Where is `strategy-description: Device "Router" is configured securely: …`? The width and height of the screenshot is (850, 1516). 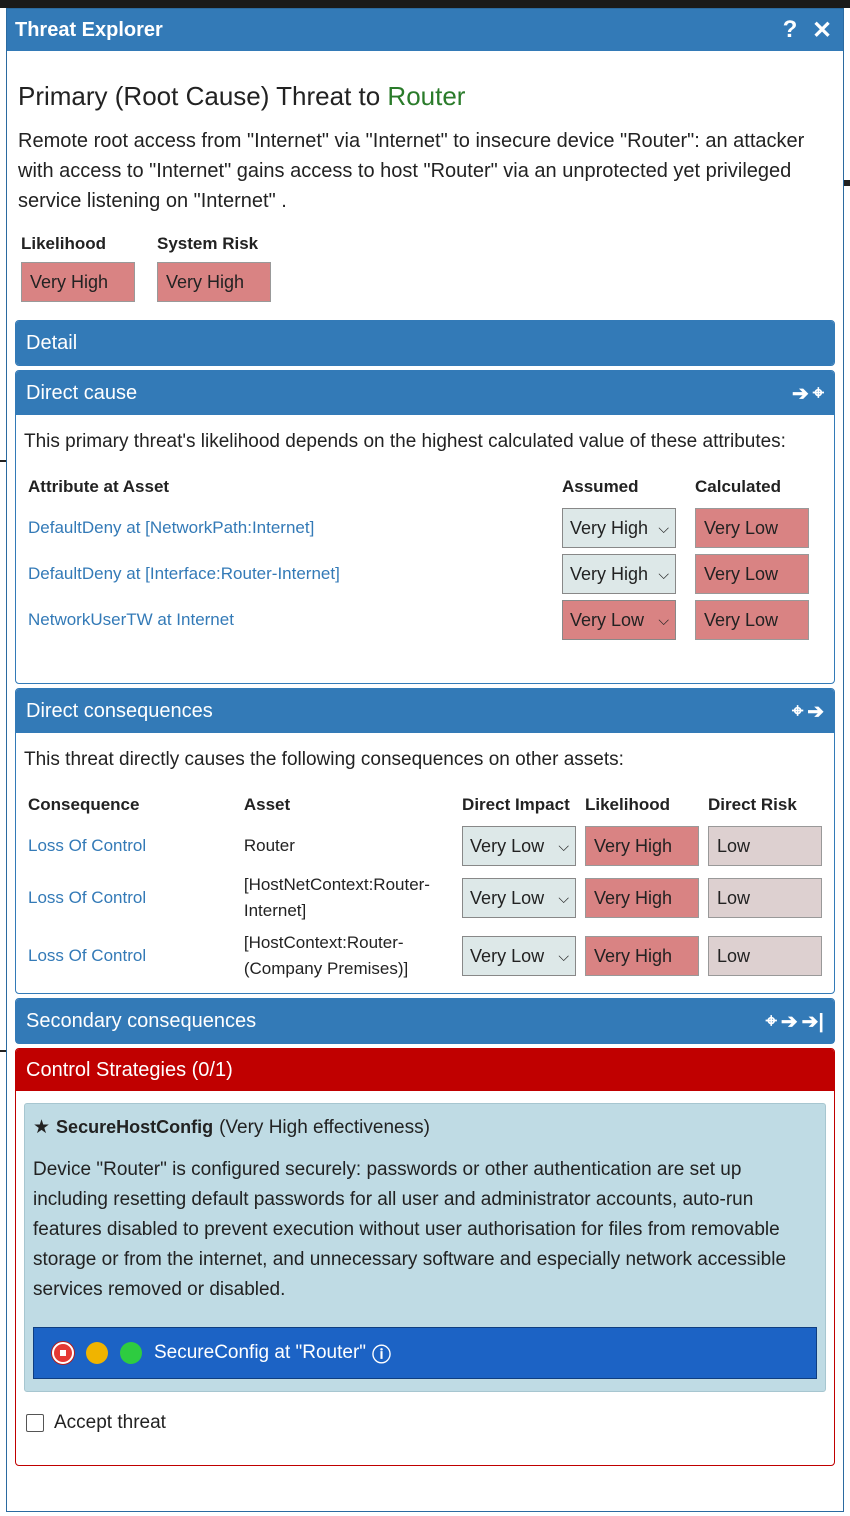 strategy-description: Device "Router" is configured securely: … is located at coordinates (410, 1229).